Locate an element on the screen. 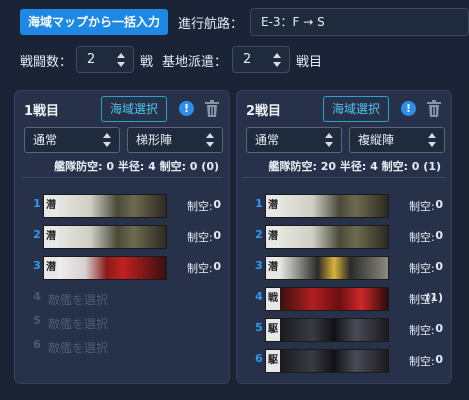  fleet-stats: 艦隊防空: 0 半径: 4 制空: 0 (0) is located at coordinates (136, 166).